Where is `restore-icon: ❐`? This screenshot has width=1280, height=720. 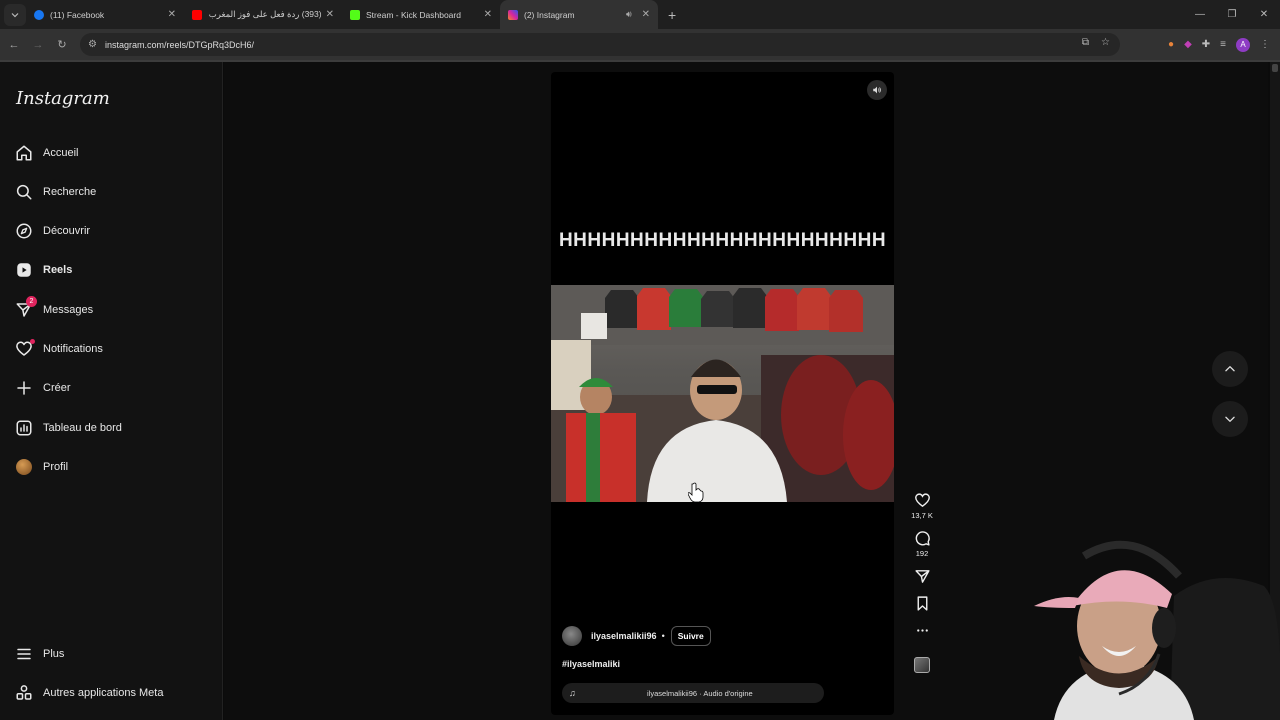 restore-icon: ❐ is located at coordinates (1232, 14).